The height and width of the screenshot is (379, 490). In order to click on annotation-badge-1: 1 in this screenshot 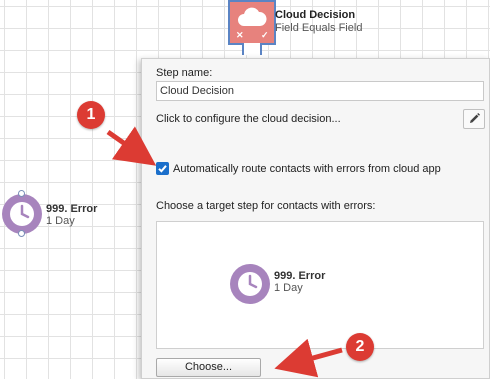, I will do `click(91, 115)`.